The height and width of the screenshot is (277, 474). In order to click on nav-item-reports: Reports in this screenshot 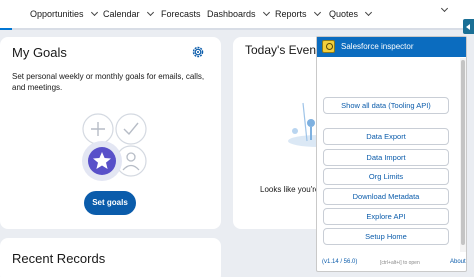, I will do `click(298, 13)`.